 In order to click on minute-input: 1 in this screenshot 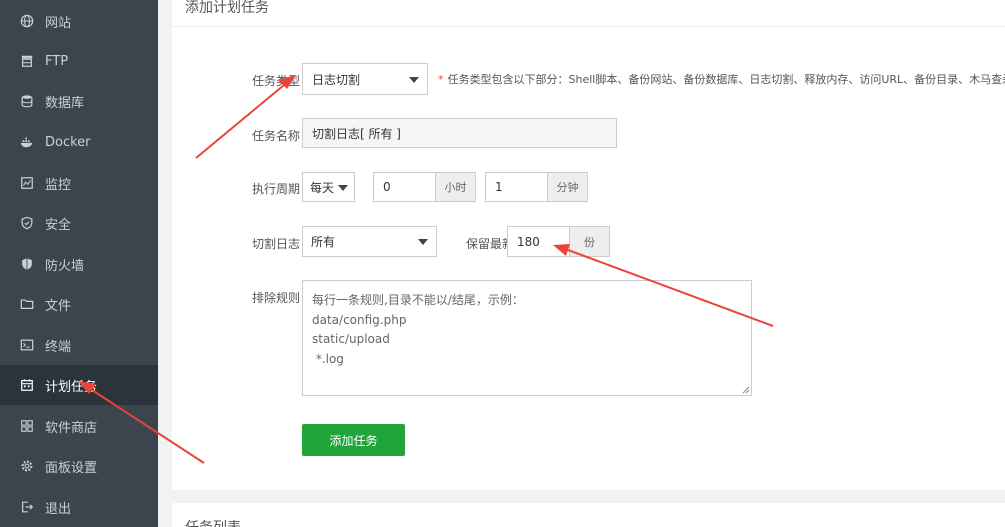, I will do `click(516, 187)`.